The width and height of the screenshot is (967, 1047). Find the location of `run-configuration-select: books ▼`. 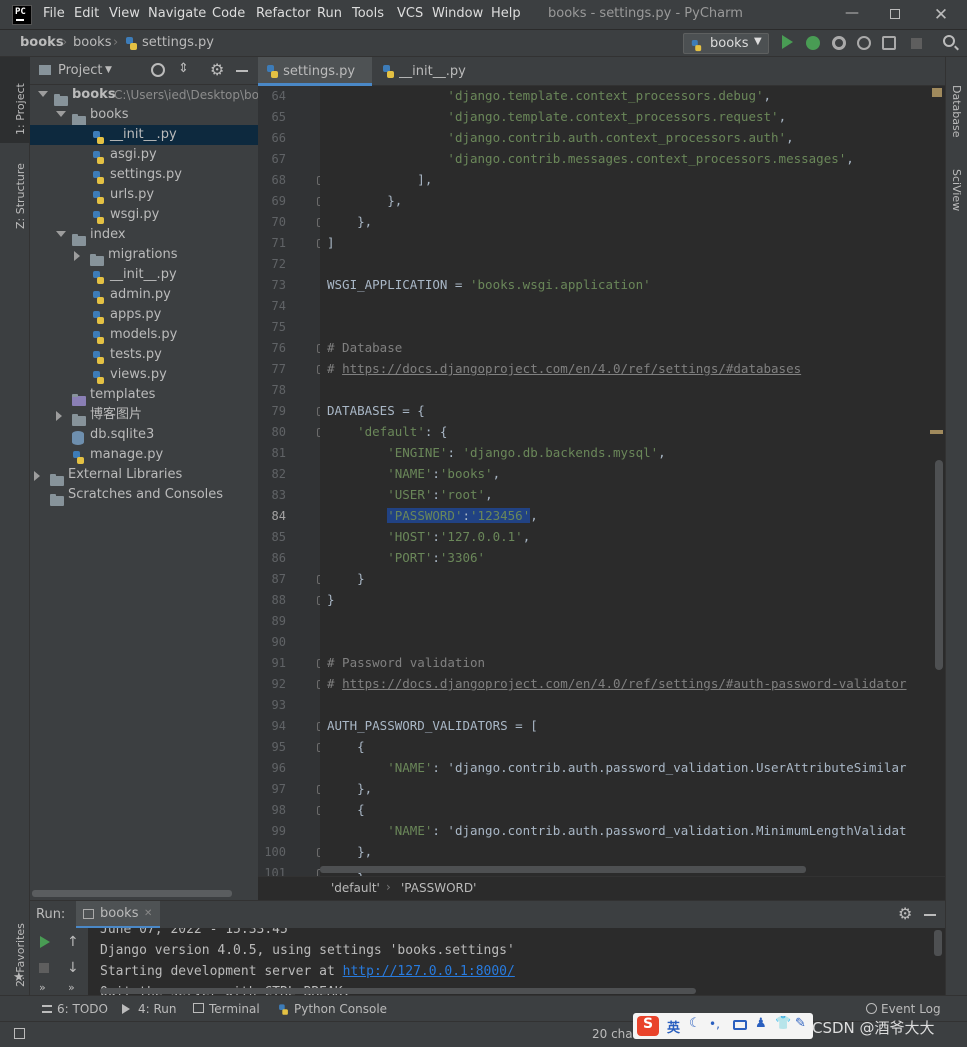

run-configuration-select: books ▼ is located at coordinates (726, 43).